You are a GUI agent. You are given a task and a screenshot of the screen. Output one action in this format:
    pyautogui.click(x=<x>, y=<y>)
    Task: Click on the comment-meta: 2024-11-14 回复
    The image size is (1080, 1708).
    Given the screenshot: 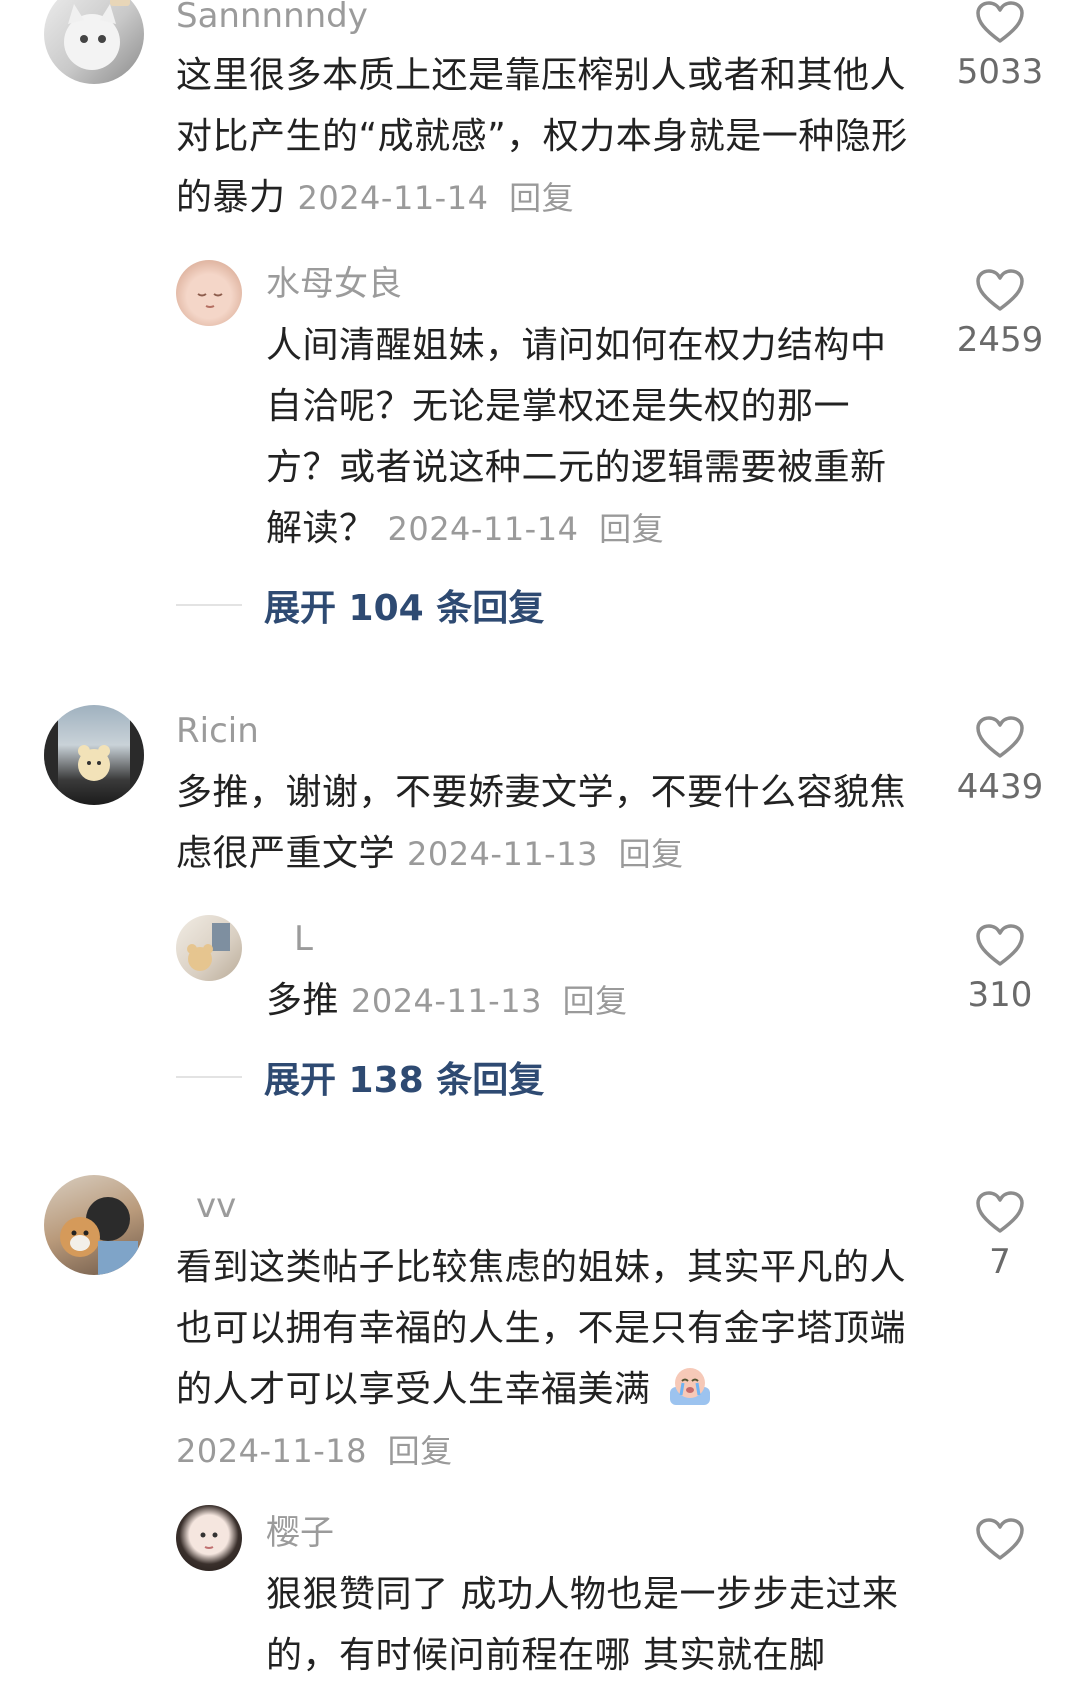 What is the action you would take?
    pyautogui.click(x=435, y=198)
    